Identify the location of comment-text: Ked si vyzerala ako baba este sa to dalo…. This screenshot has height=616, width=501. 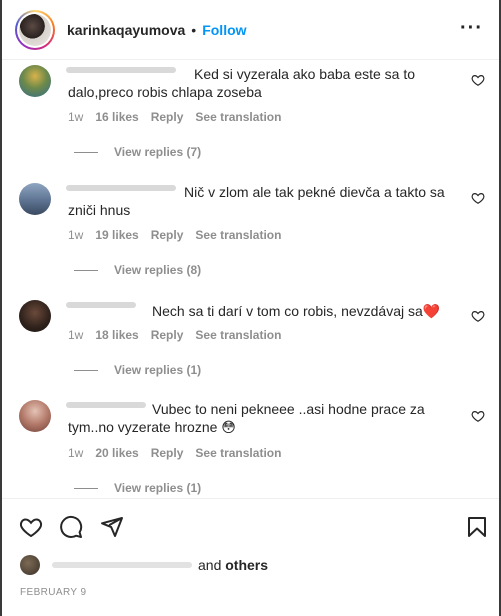
(242, 83).